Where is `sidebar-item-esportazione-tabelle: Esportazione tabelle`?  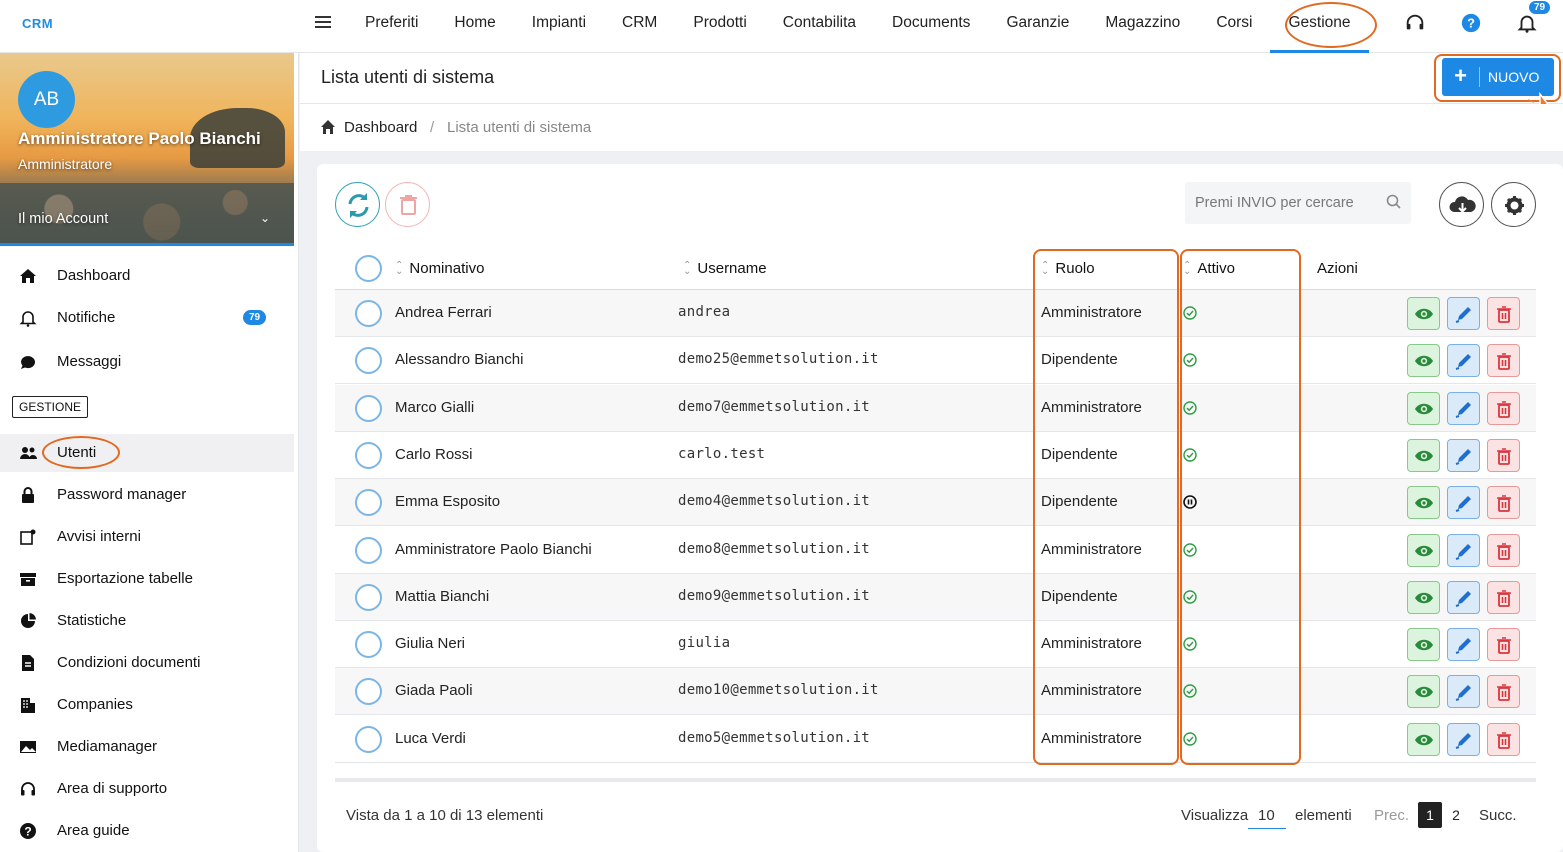
sidebar-item-esportazione-tabelle: Esportazione tabelle is located at coordinates (147, 579).